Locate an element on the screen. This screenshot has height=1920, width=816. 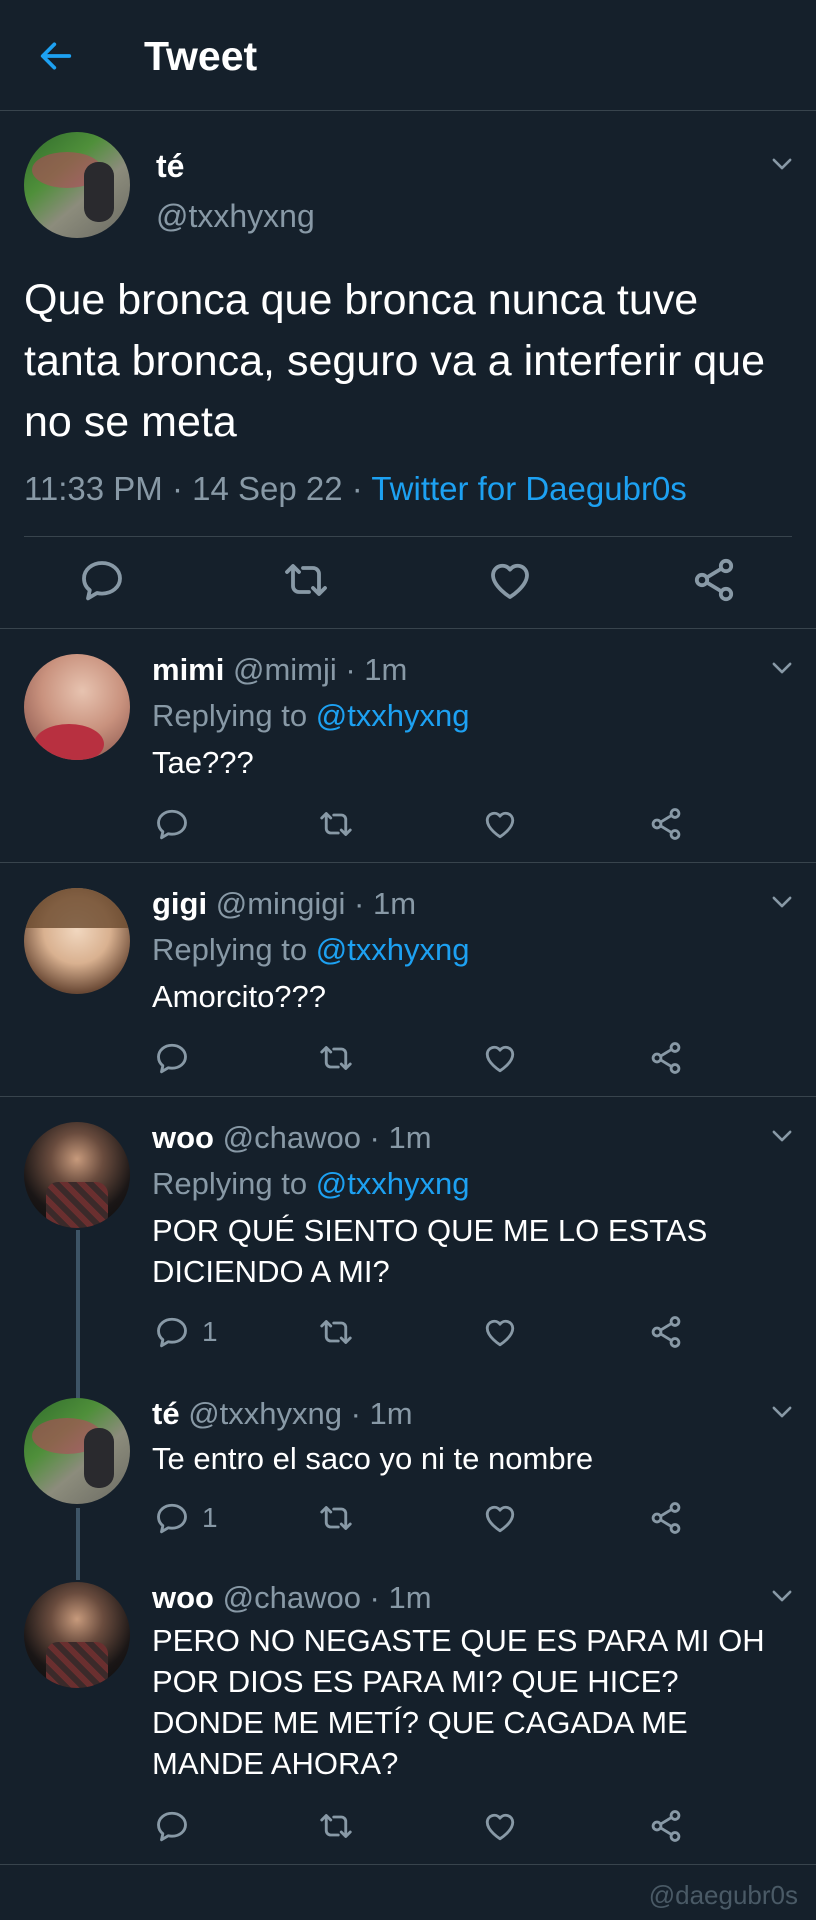
back-button is located at coordinates (56, 56).